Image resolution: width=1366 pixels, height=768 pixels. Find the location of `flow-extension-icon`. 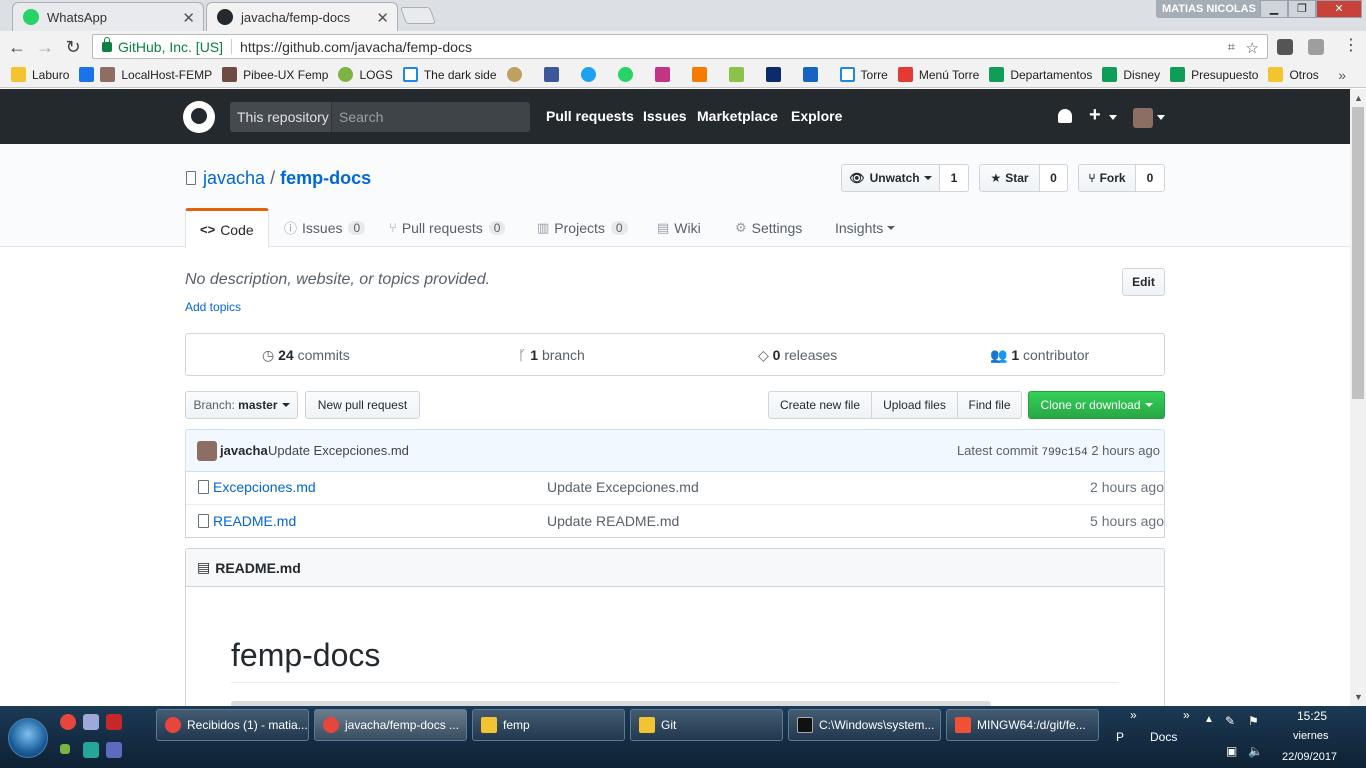

flow-extension-icon is located at coordinates (1316, 47).